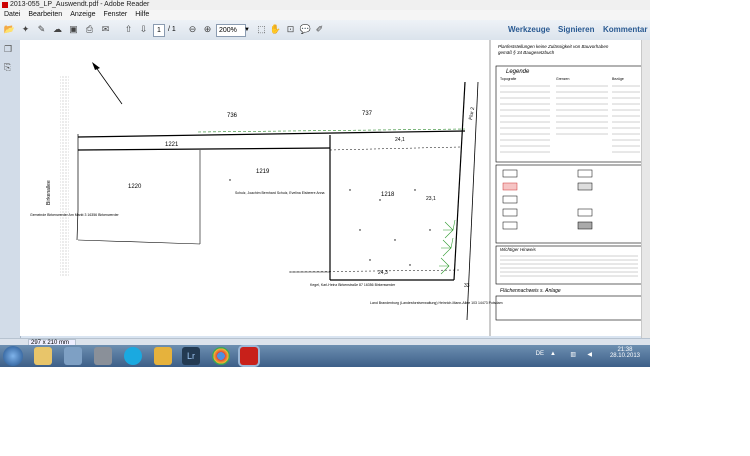 This screenshot has width=750, height=456. I want to click on zoom-level-input: 200%, so click(231, 30).